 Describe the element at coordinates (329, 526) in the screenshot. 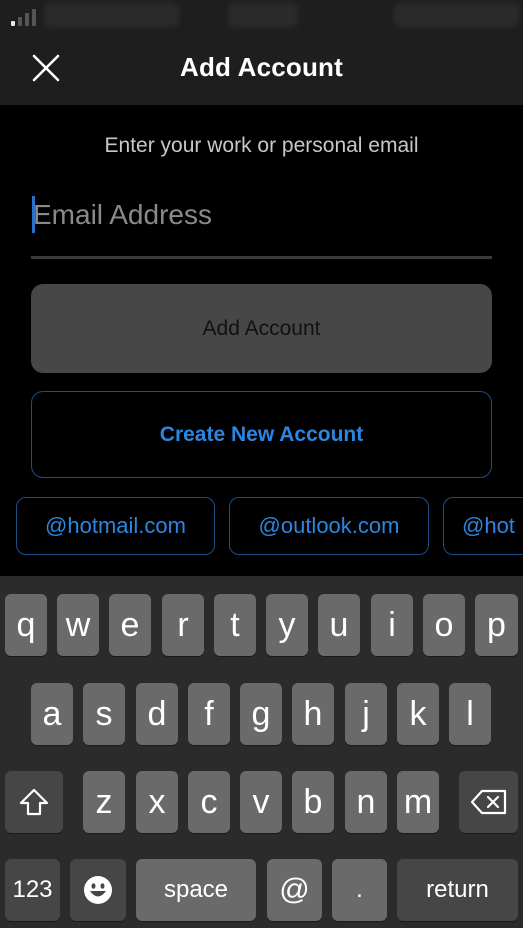

I see `domain-chip-outlook: @outlook.com` at that location.